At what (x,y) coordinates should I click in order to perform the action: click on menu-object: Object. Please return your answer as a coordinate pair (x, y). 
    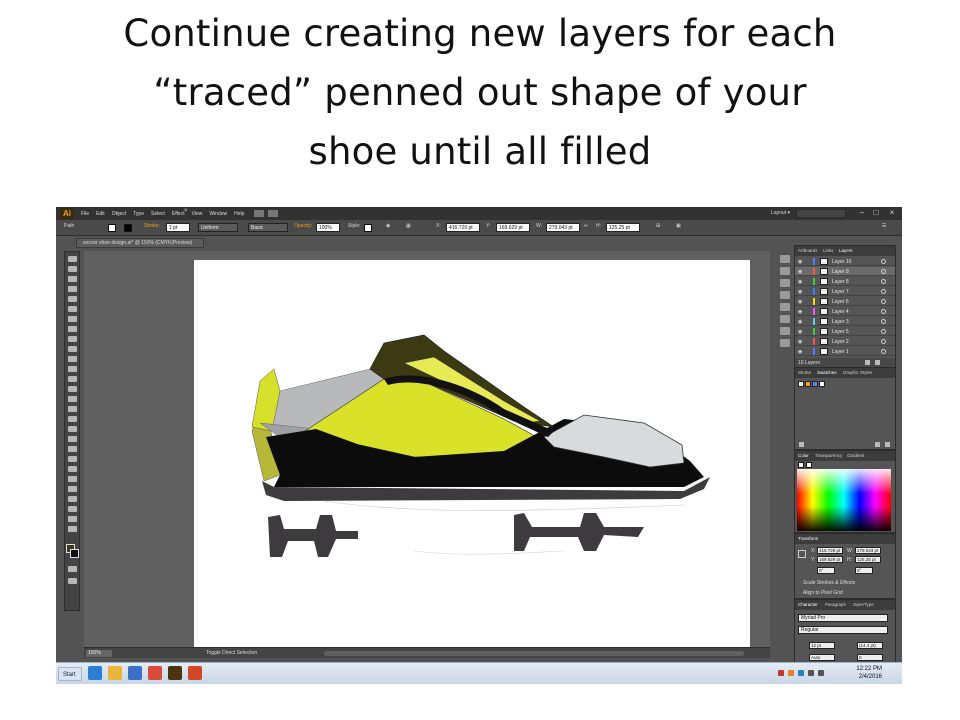
    Looking at the image, I should click on (119, 214).